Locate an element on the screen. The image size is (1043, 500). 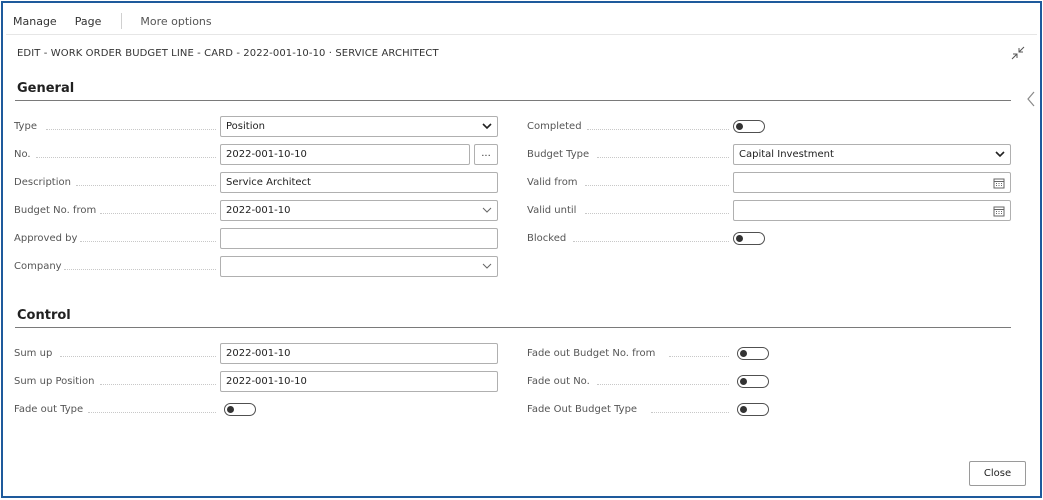
type-select: Position is located at coordinates (359, 126).